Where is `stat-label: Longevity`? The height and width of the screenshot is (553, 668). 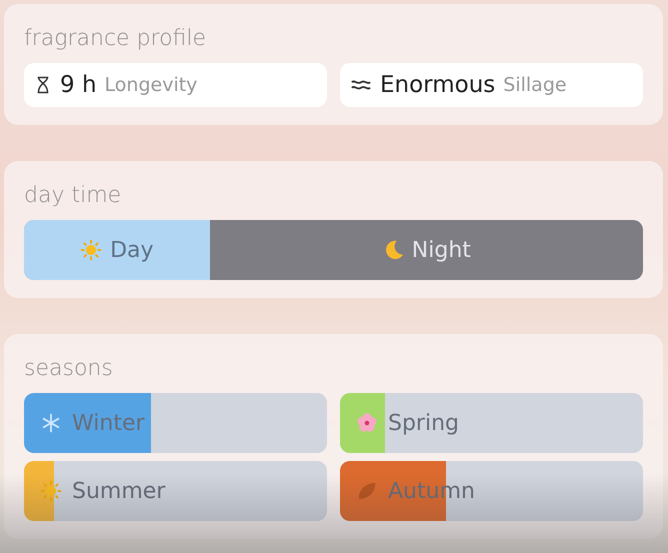 stat-label: Longevity is located at coordinates (151, 85).